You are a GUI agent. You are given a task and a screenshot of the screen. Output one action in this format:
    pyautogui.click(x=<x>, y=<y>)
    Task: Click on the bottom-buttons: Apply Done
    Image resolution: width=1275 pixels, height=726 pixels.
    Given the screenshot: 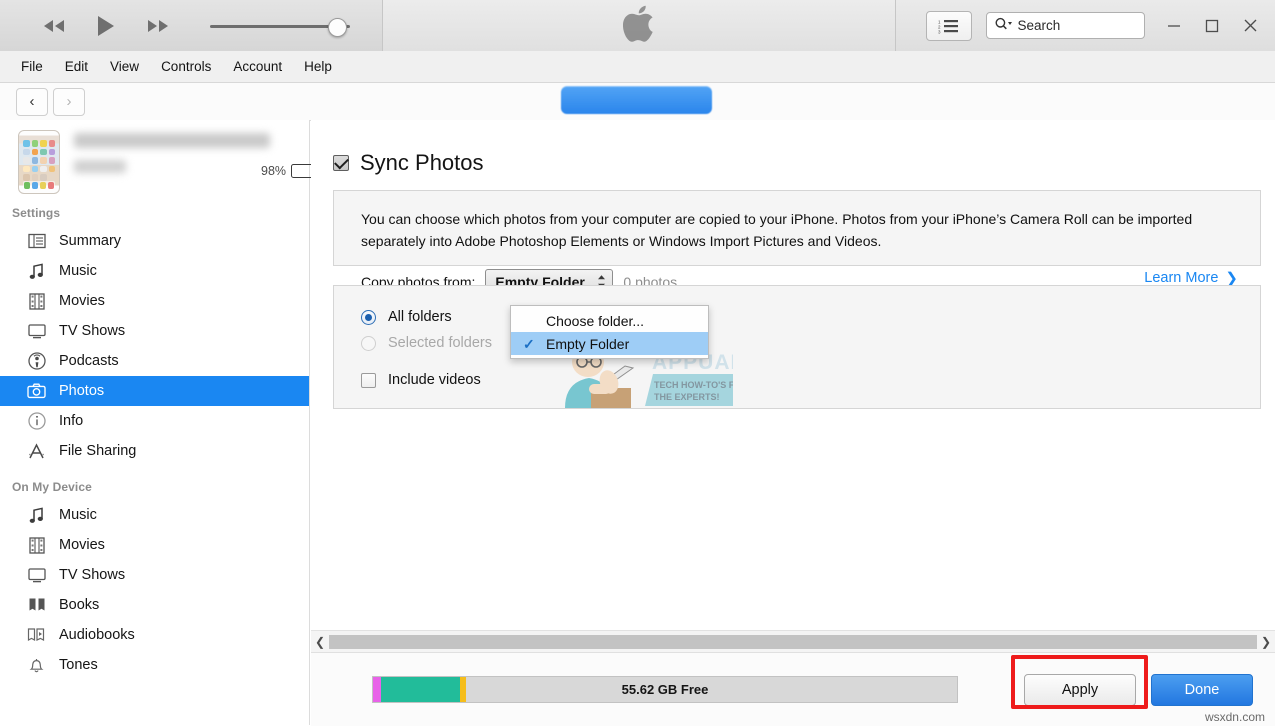 What is the action you would take?
    pyautogui.click(x=1143, y=681)
    